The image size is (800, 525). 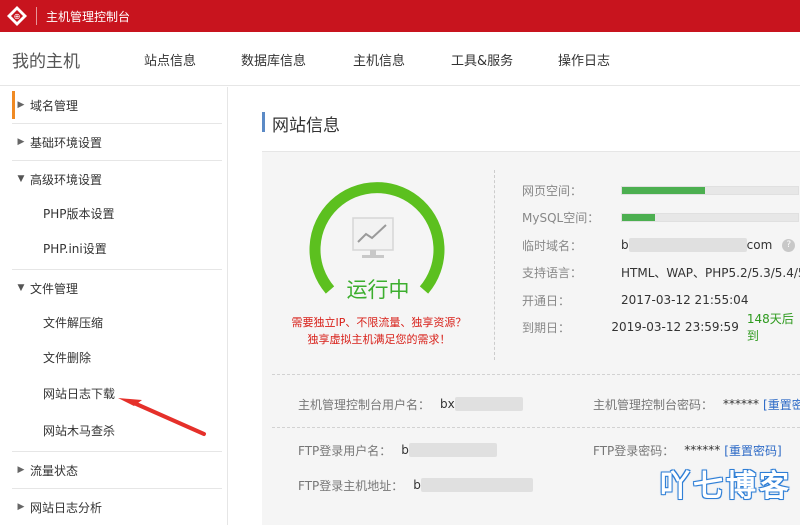 I want to click on brand-logo-icon: ⊕, so click(x=17, y=16).